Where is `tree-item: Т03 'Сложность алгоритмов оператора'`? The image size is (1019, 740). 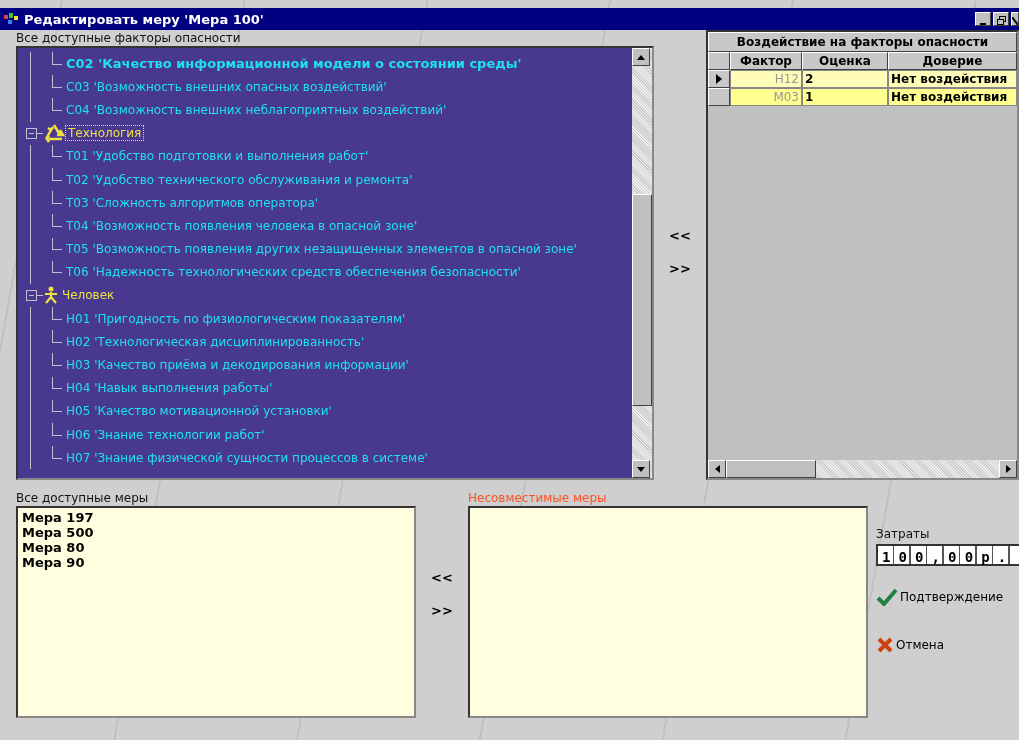
tree-item: Т03 'Сложность алгоритмов оператора' is located at coordinates (192, 202).